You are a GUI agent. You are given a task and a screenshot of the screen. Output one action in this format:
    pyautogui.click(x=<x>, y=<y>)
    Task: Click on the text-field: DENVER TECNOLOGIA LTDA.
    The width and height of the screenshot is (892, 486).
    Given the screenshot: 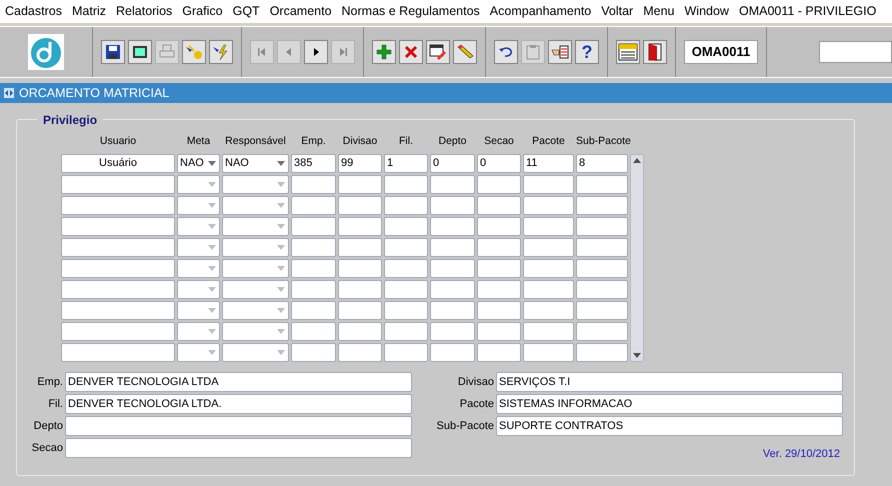 What is the action you would take?
    pyautogui.click(x=238, y=404)
    